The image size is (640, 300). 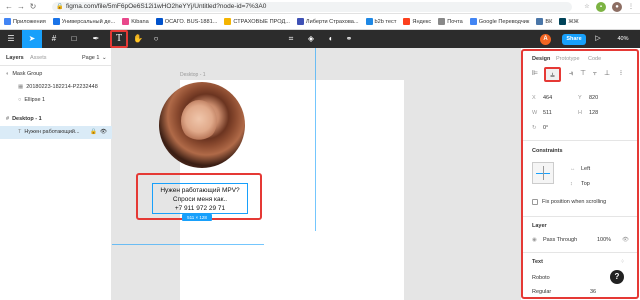 I want to click on vk-icon, so click(x=540, y=21).